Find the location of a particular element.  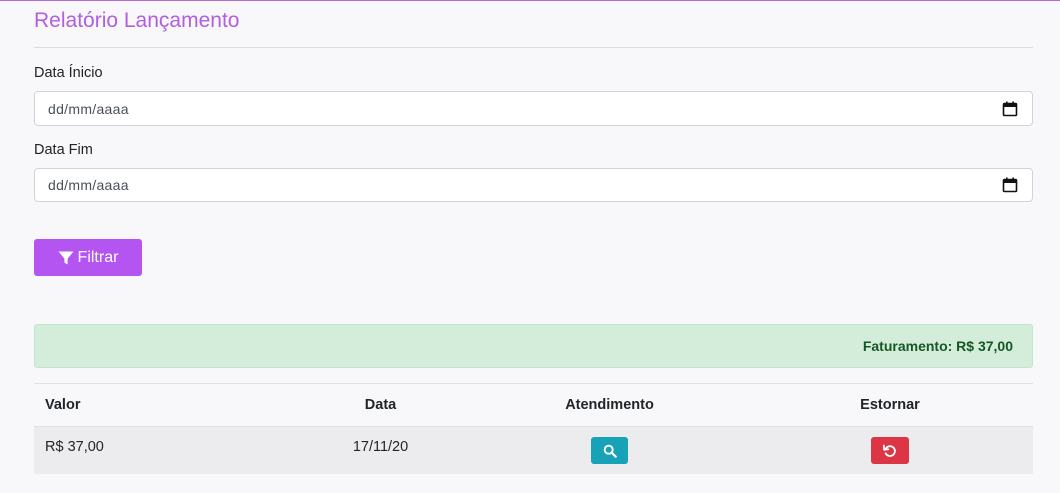

column-header-valor: Valor is located at coordinates (63, 405).